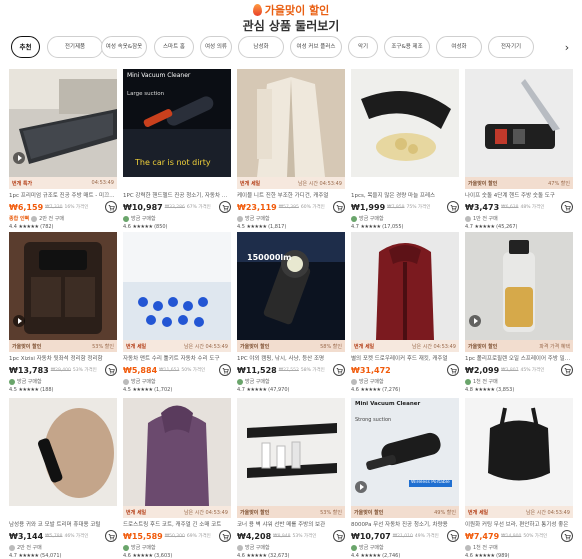 Image resolution: width=582 pixels, height=559 pixels. What do you see at coordinates (124, 47) in the screenshot?
I see `tab-2: 여성 속옷&잠옷` at bounding box center [124, 47].